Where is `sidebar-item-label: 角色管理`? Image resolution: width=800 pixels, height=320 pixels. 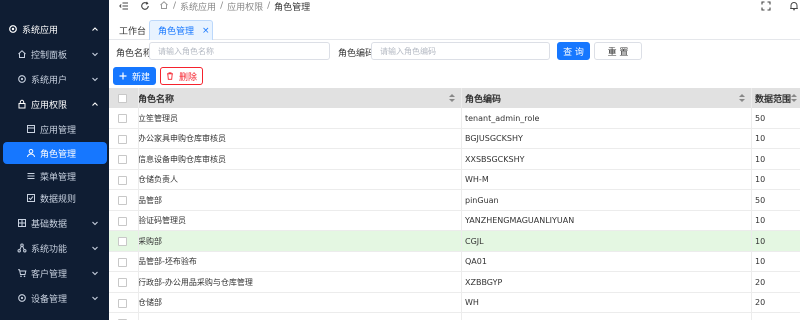 sidebar-item-label: 角色管理 is located at coordinates (58, 154).